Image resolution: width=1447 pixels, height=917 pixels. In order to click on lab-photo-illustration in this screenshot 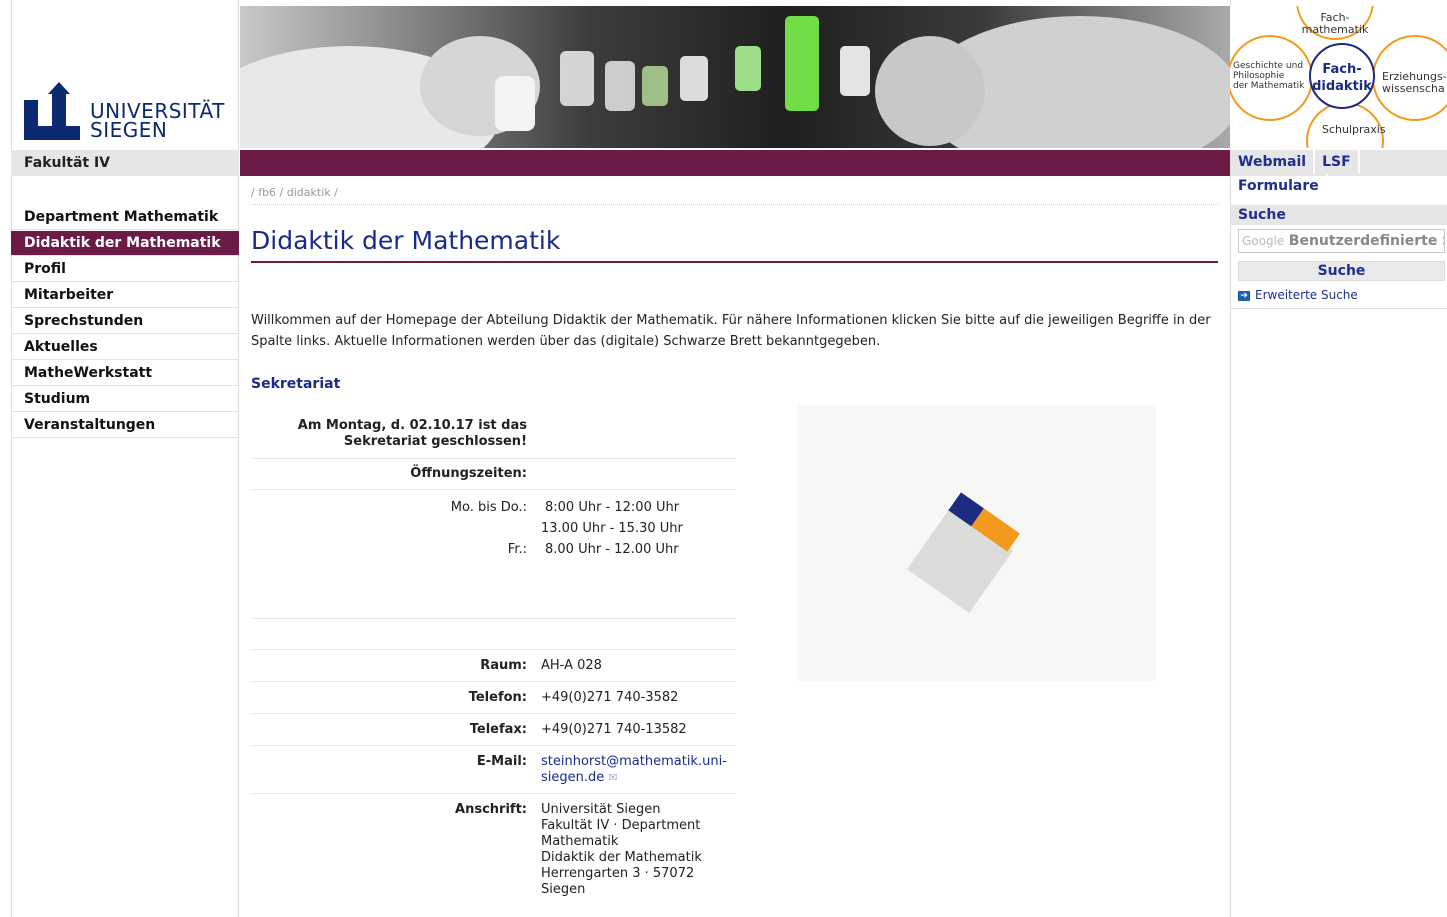, I will do `click(735, 82)`.